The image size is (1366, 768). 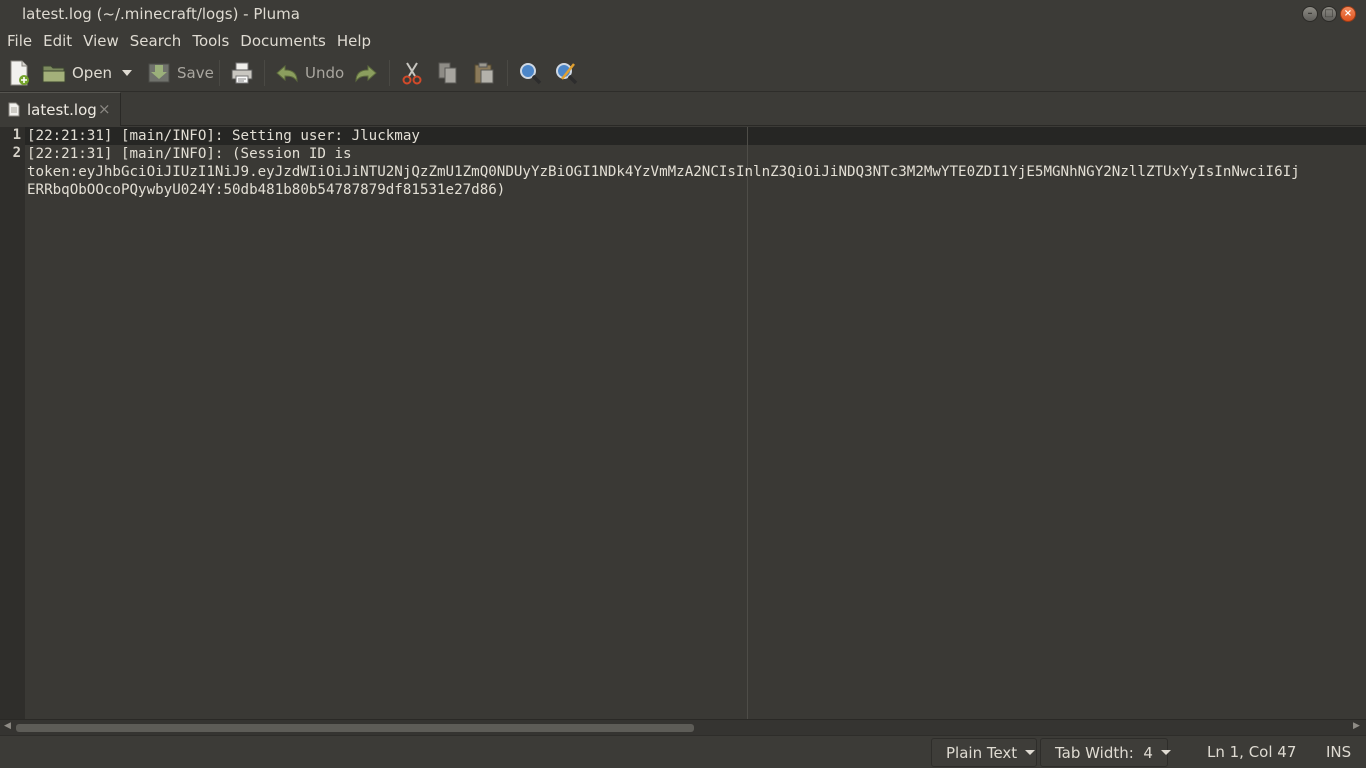 I want to click on redo-icon, so click(x=366, y=73).